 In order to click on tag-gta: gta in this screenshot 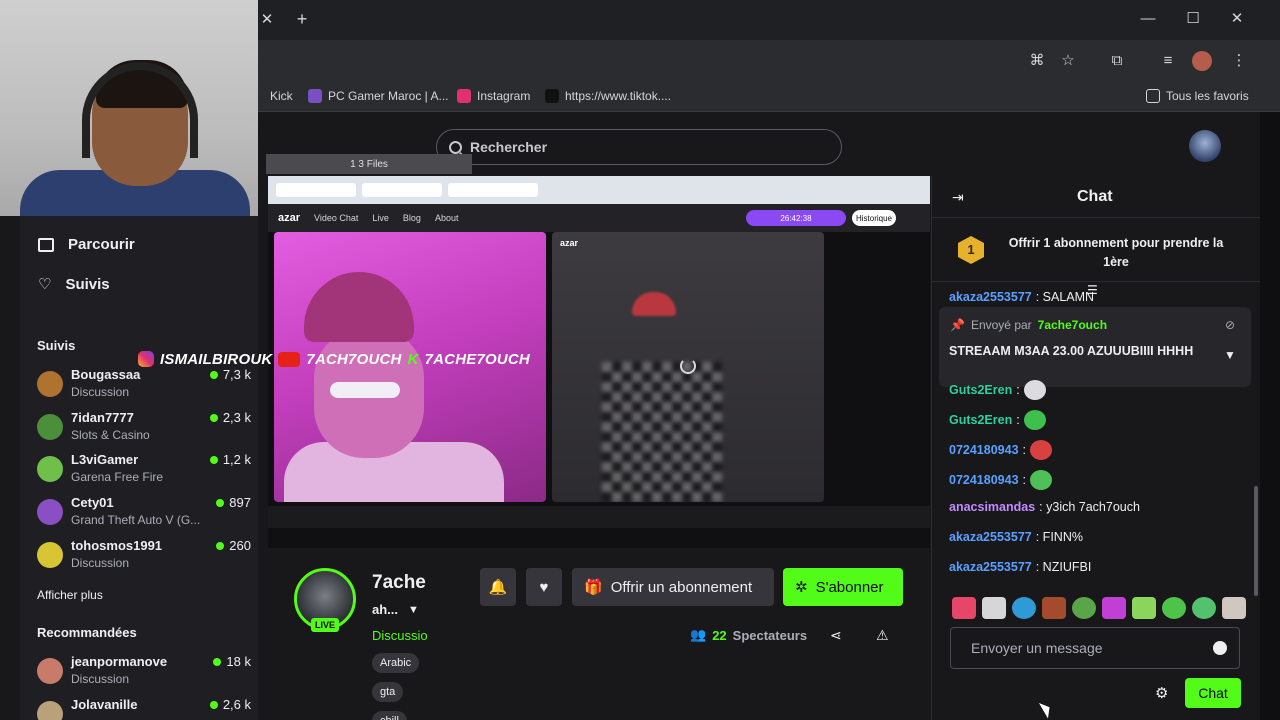, I will do `click(388, 692)`.